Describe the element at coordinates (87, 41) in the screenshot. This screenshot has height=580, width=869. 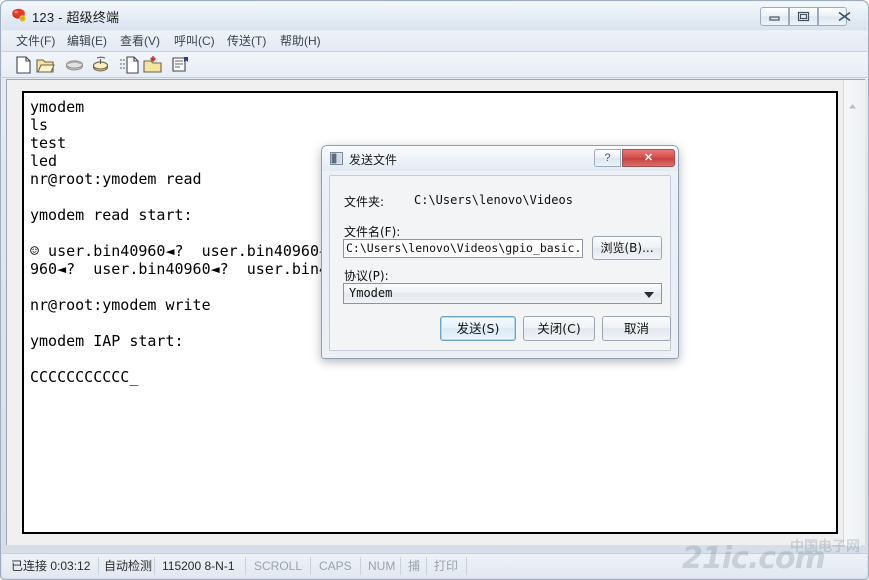
I see `menu-edit: 编辑(E)` at that location.